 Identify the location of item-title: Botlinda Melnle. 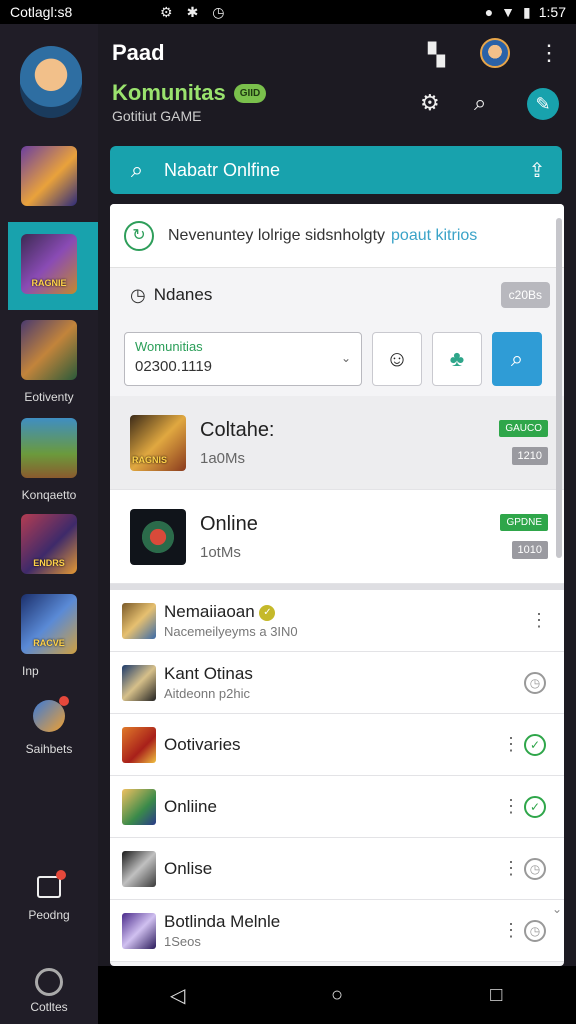
(222, 921).